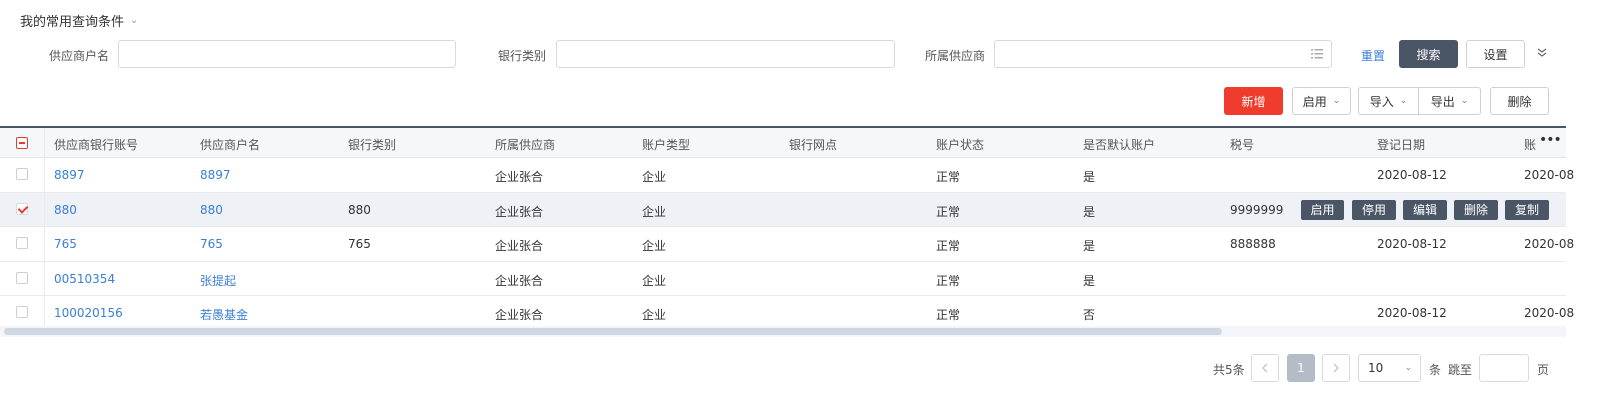 Image resolution: width=1598 pixels, height=419 pixels. What do you see at coordinates (224, 314) in the screenshot?
I see `name-link: 若愚基金` at bounding box center [224, 314].